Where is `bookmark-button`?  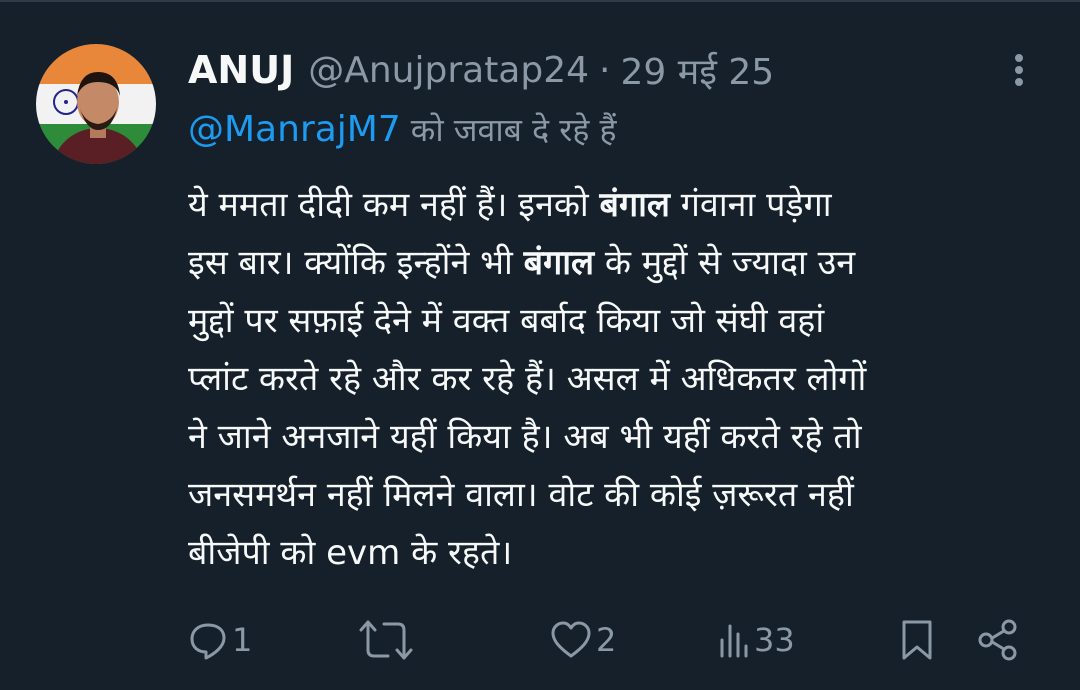
bookmark-button is located at coordinates (917, 640).